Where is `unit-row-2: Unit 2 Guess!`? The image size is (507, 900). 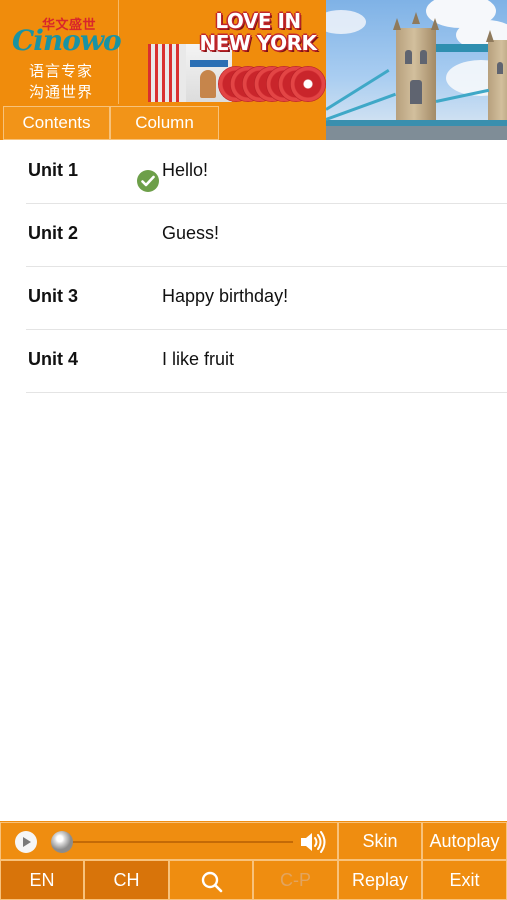
unit-row-2: Unit 2 Guess! is located at coordinates (253, 235).